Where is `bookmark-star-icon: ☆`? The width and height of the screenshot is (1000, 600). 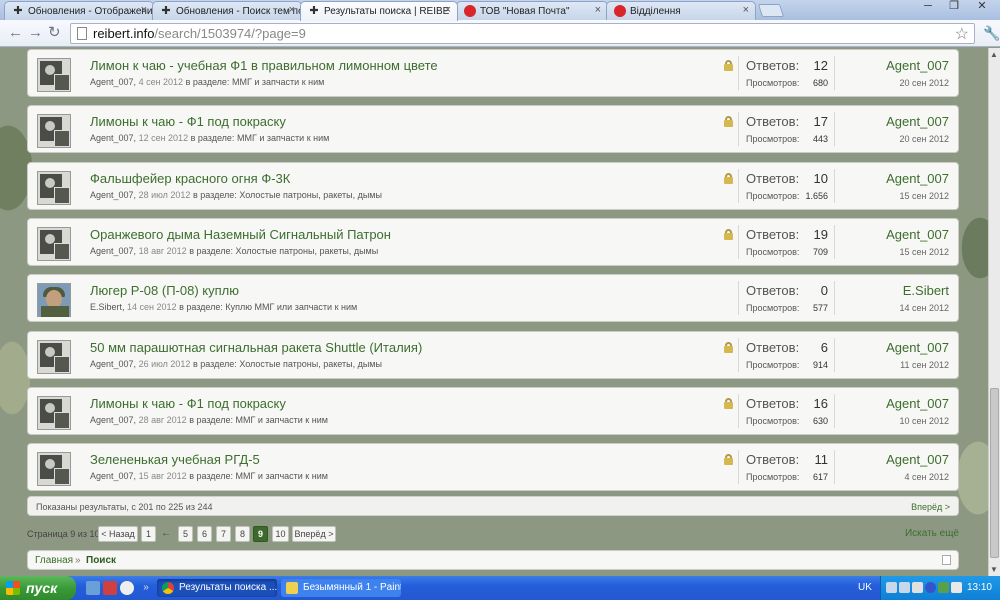
bookmark-star-icon: ☆ is located at coordinates (962, 34).